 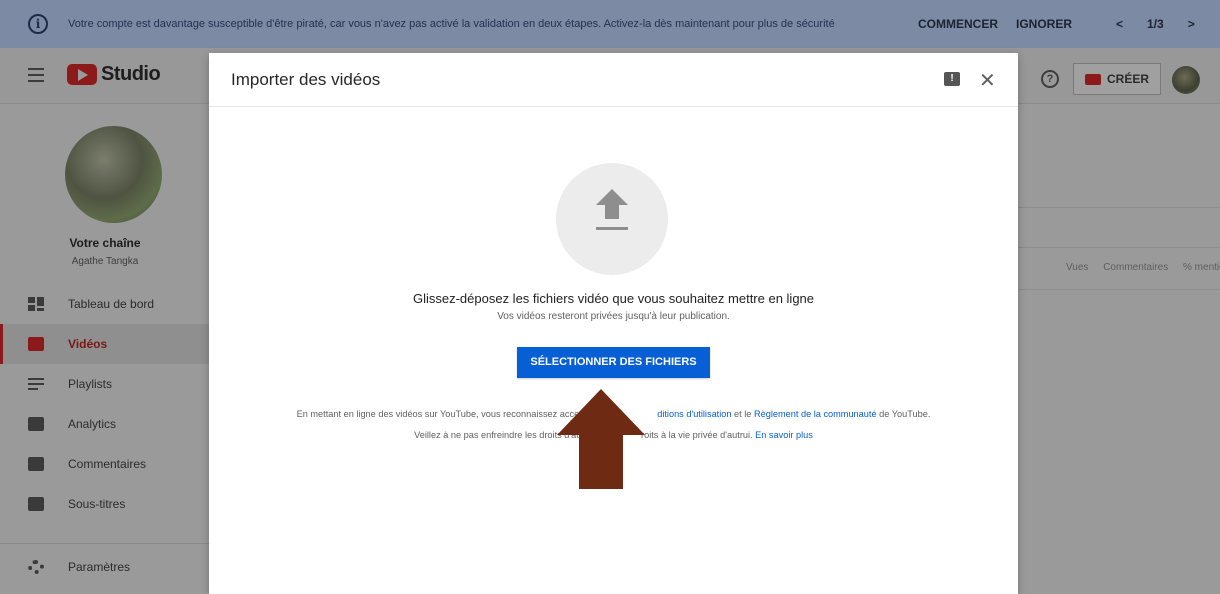 What do you see at coordinates (90, 384) in the screenshot?
I see `sidebar-item-label: Playlists` at bounding box center [90, 384].